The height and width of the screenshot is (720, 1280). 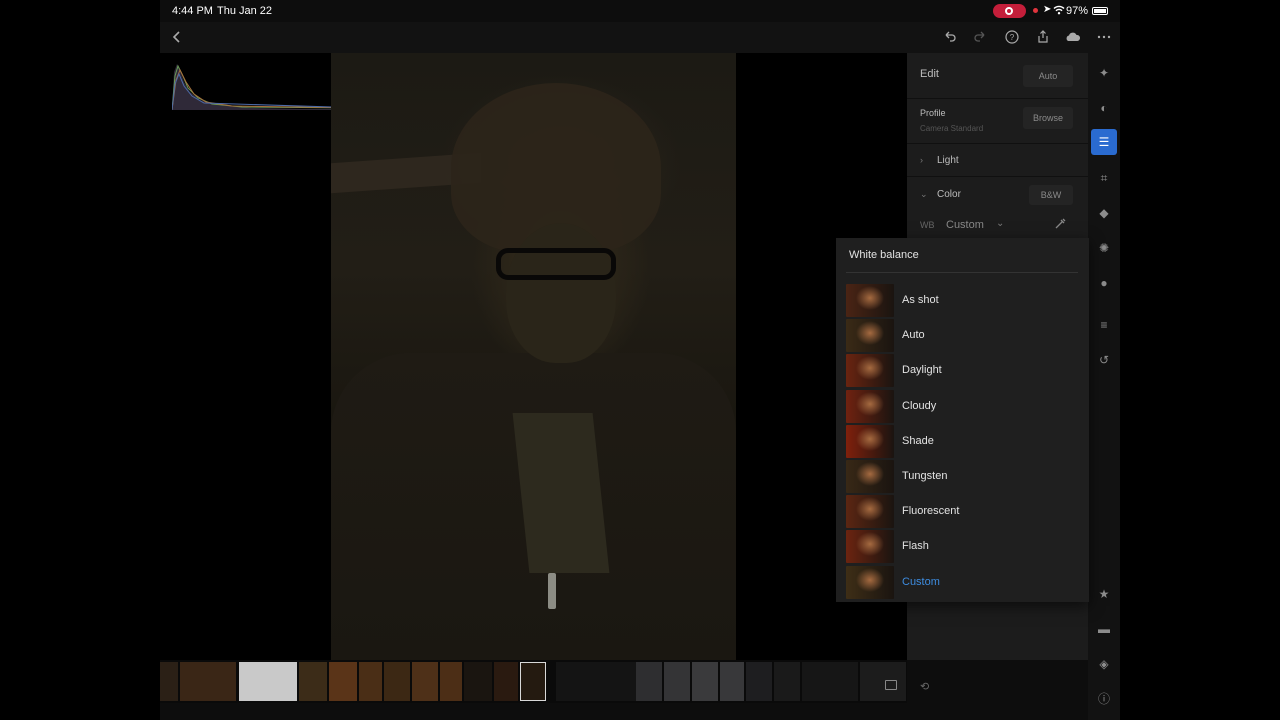 What do you see at coordinates (1059, 10) in the screenshot?
I see `wifi-icon` at bounding box center [1059, 10].